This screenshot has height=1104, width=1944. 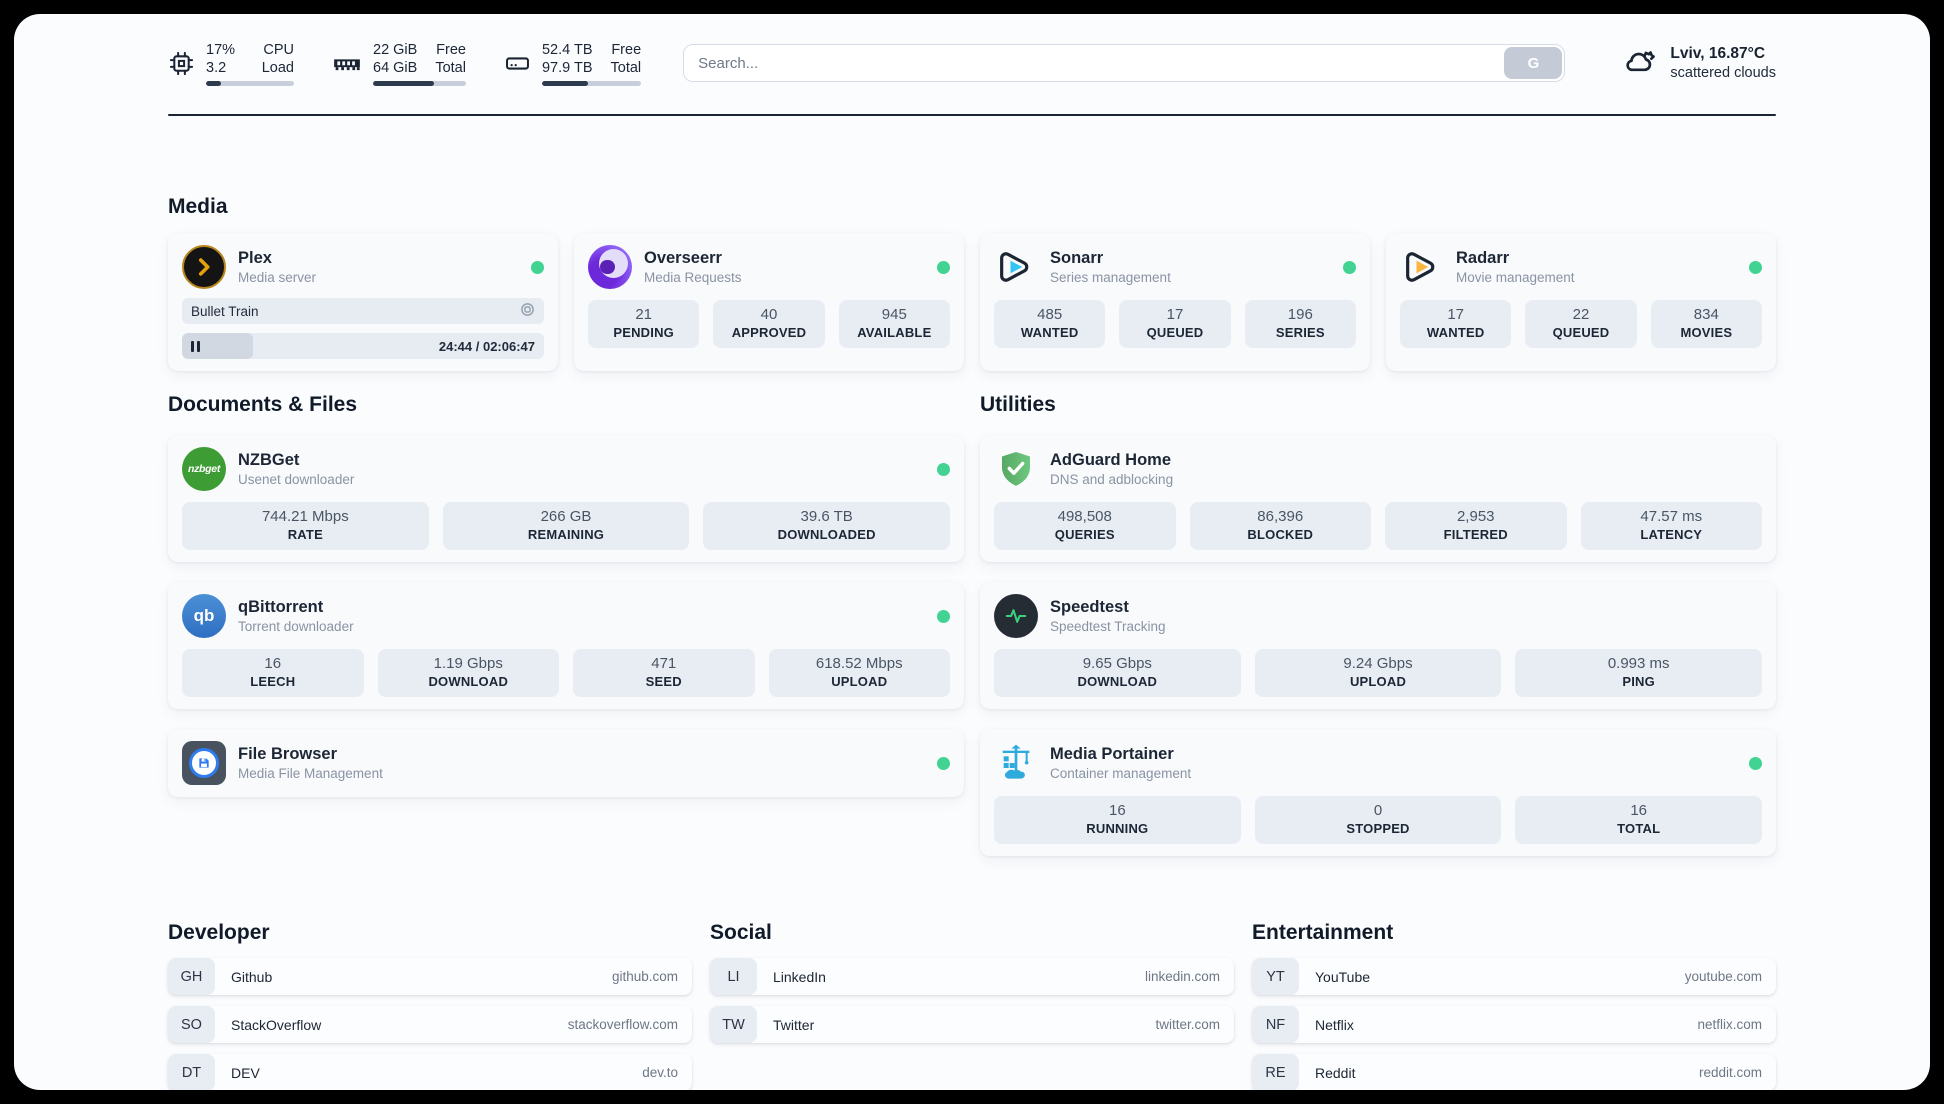 I want to click on stat-box: 266 GB REMAINING, so click(x=566, y=526).